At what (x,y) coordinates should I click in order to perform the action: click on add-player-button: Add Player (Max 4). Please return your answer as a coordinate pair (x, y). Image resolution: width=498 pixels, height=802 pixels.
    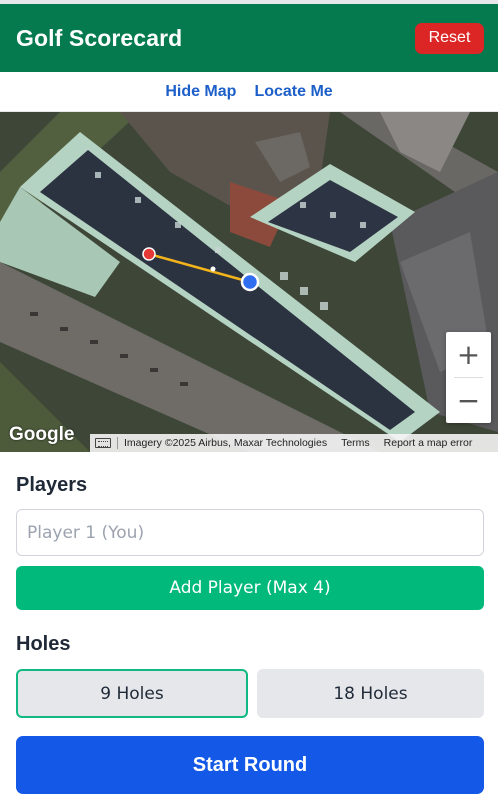
    Looking at the image, I should click on (250, 588).